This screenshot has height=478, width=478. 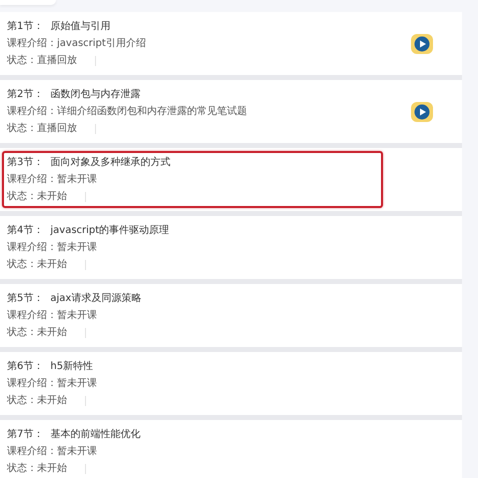 What do you see at coordinates (25, 94) in the screenshot?
I see `lesson-number: 第2节：` at bounding box center [25, 94].